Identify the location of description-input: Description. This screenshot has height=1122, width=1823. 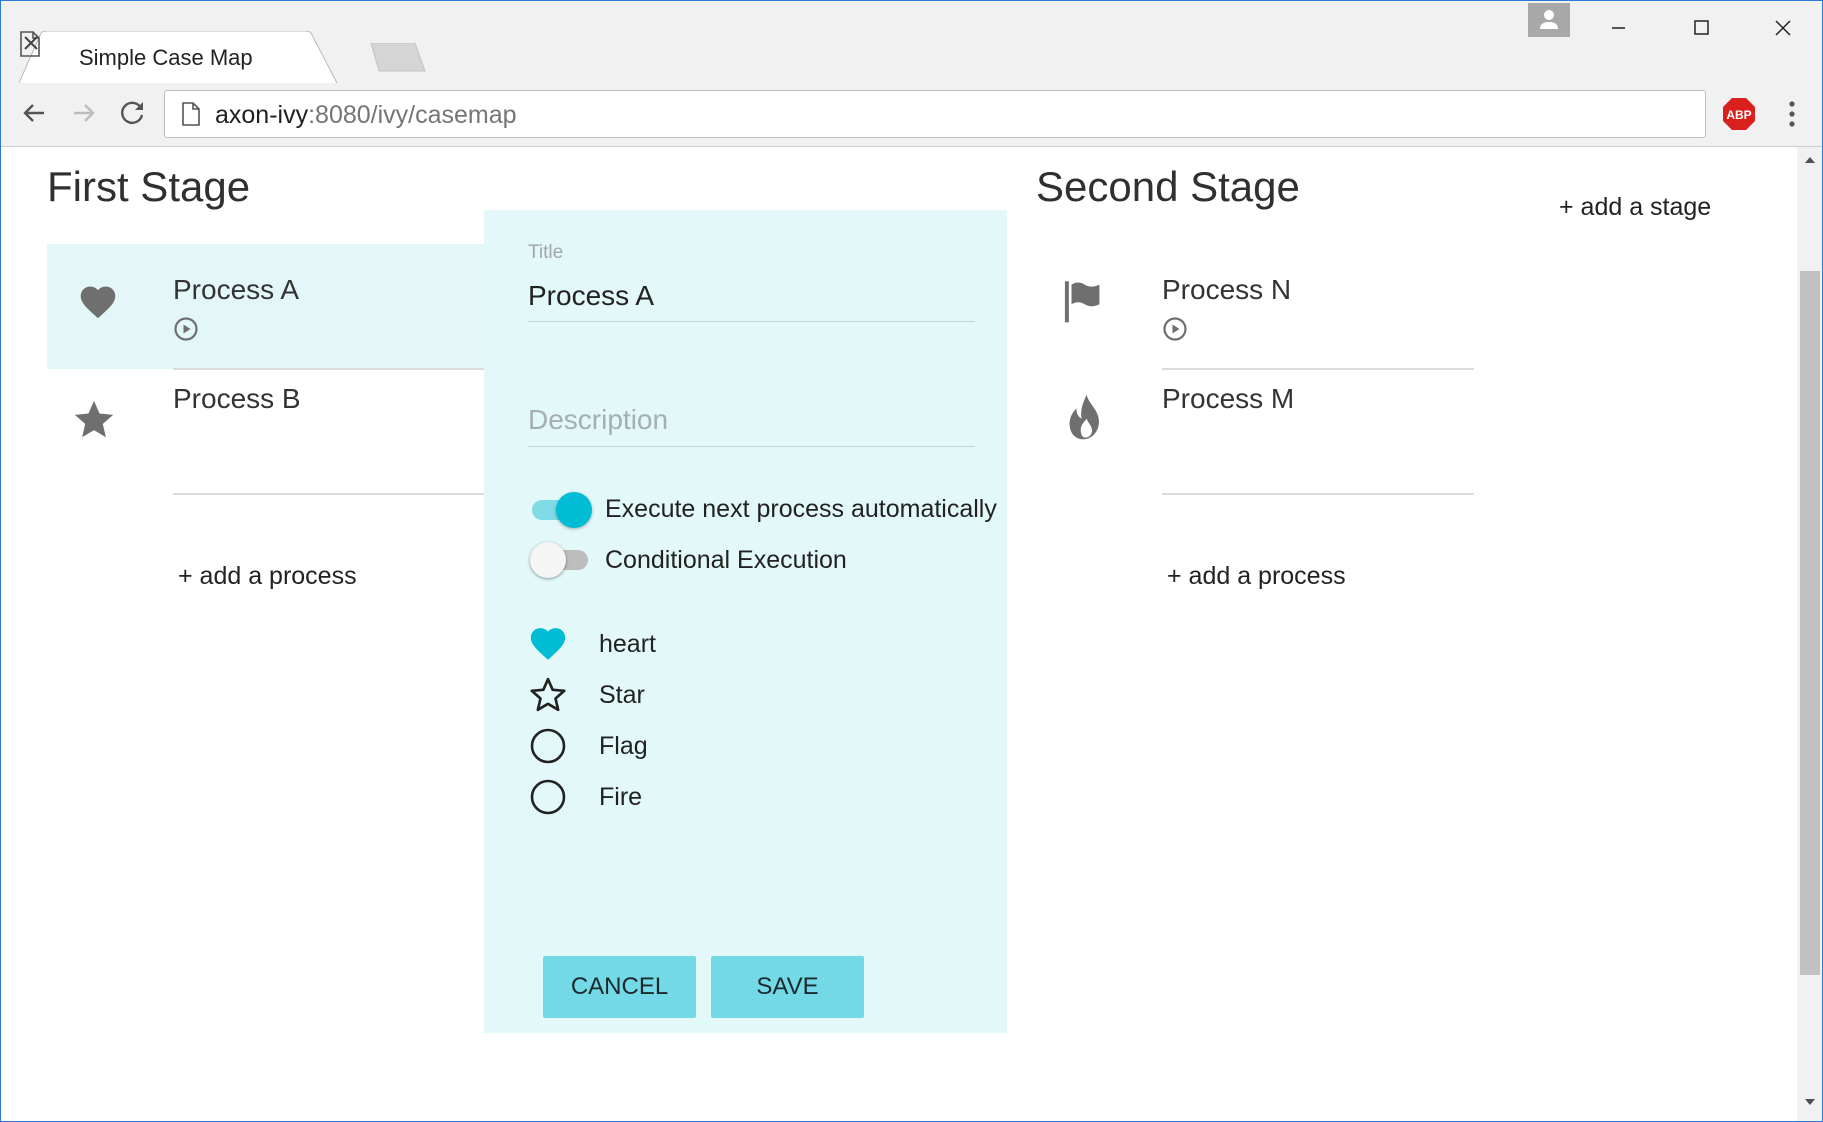
(598, 420).